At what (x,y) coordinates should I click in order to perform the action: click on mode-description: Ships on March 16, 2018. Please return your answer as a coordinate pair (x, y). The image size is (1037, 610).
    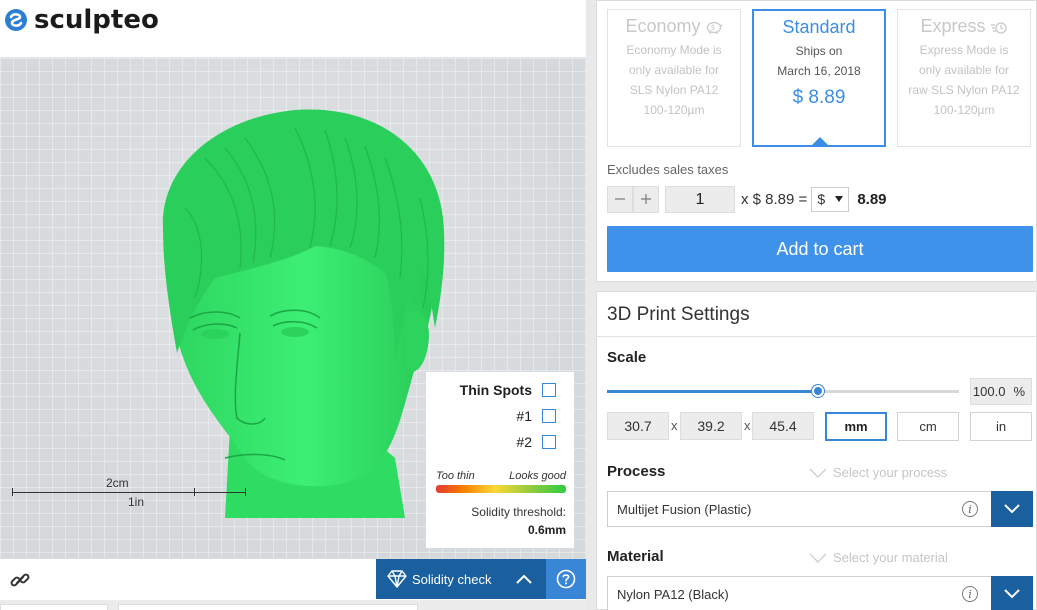
    Looking at the image, I should click on (819, 61).